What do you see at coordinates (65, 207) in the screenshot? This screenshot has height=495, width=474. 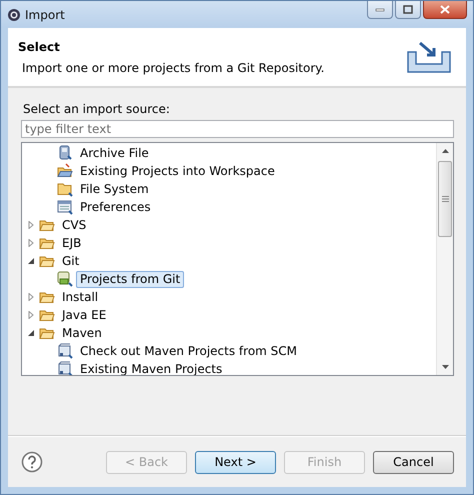 I see `window-icon` at bounding box center [65, 207].